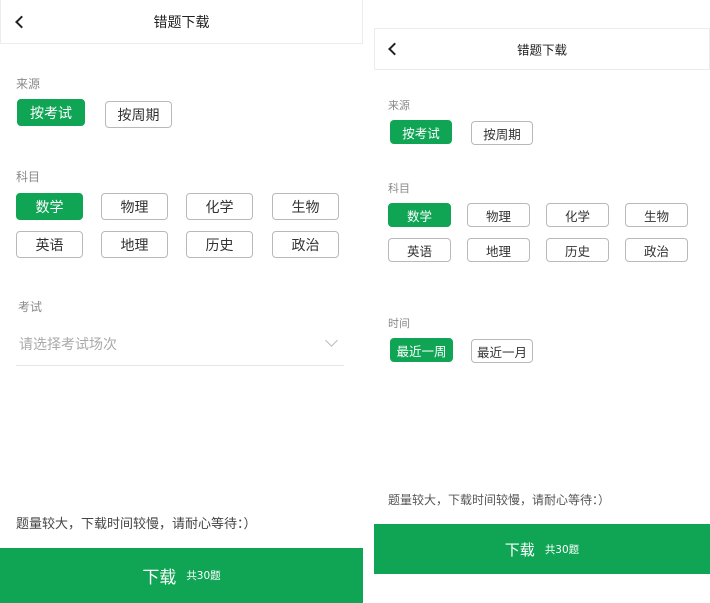 The image size is (710, 603). I want to click on exam-select-placeholder: 请选择考试场次, so click(68, 345).